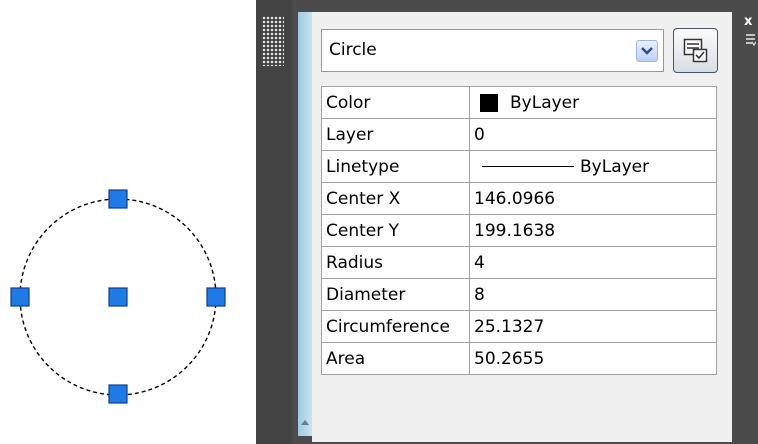 This screenshot has height=444, width=758. I want to click on property-row: Area 50.2655, so click(519, 358).